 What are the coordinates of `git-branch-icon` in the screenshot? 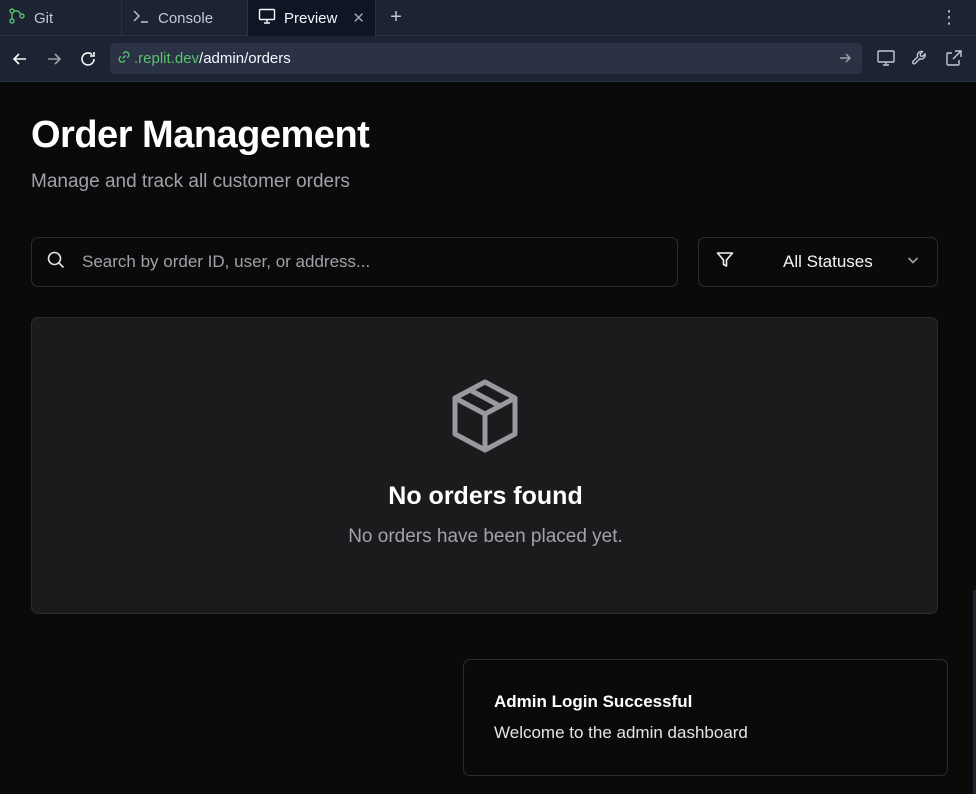 It's located at (17, 18).